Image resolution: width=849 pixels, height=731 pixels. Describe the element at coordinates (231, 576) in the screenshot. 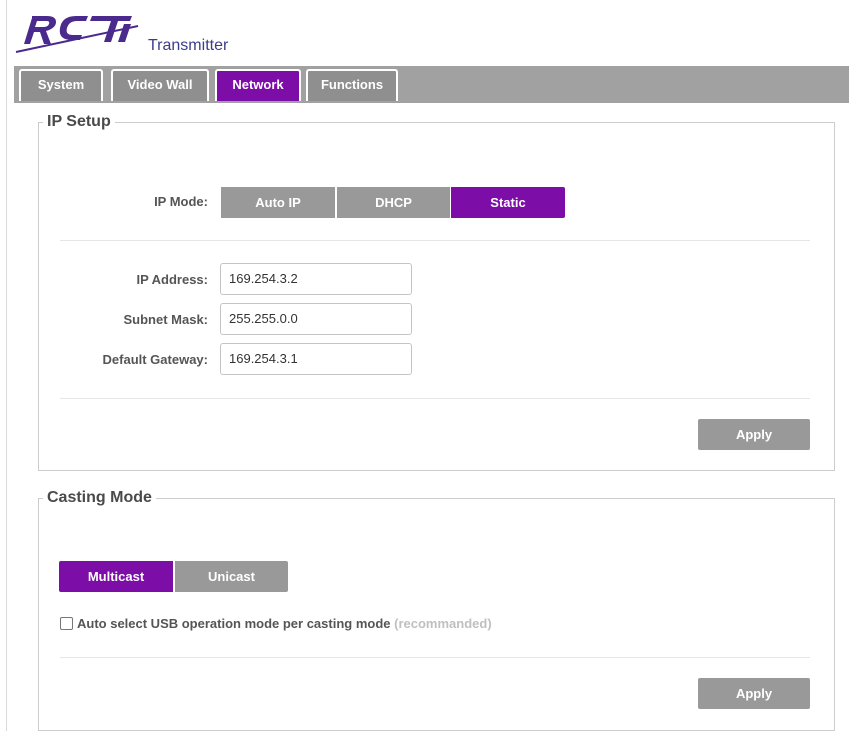

I see `casting-unicast-button: Unicast` at that location.